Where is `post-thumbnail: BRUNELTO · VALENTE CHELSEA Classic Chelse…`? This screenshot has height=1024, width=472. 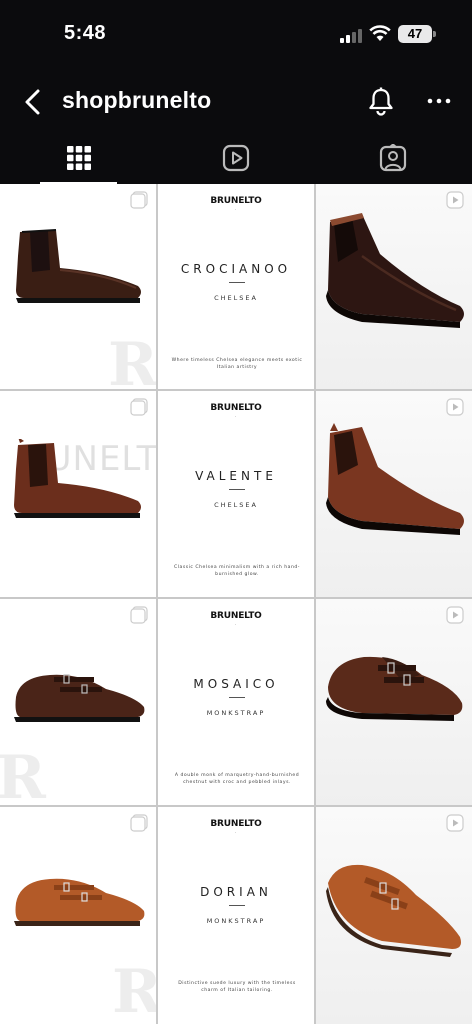 post-thumbnail: BRUNELTO · VALENTE CHELSEA Classic Chelse… is located at coordinates (236, 494).